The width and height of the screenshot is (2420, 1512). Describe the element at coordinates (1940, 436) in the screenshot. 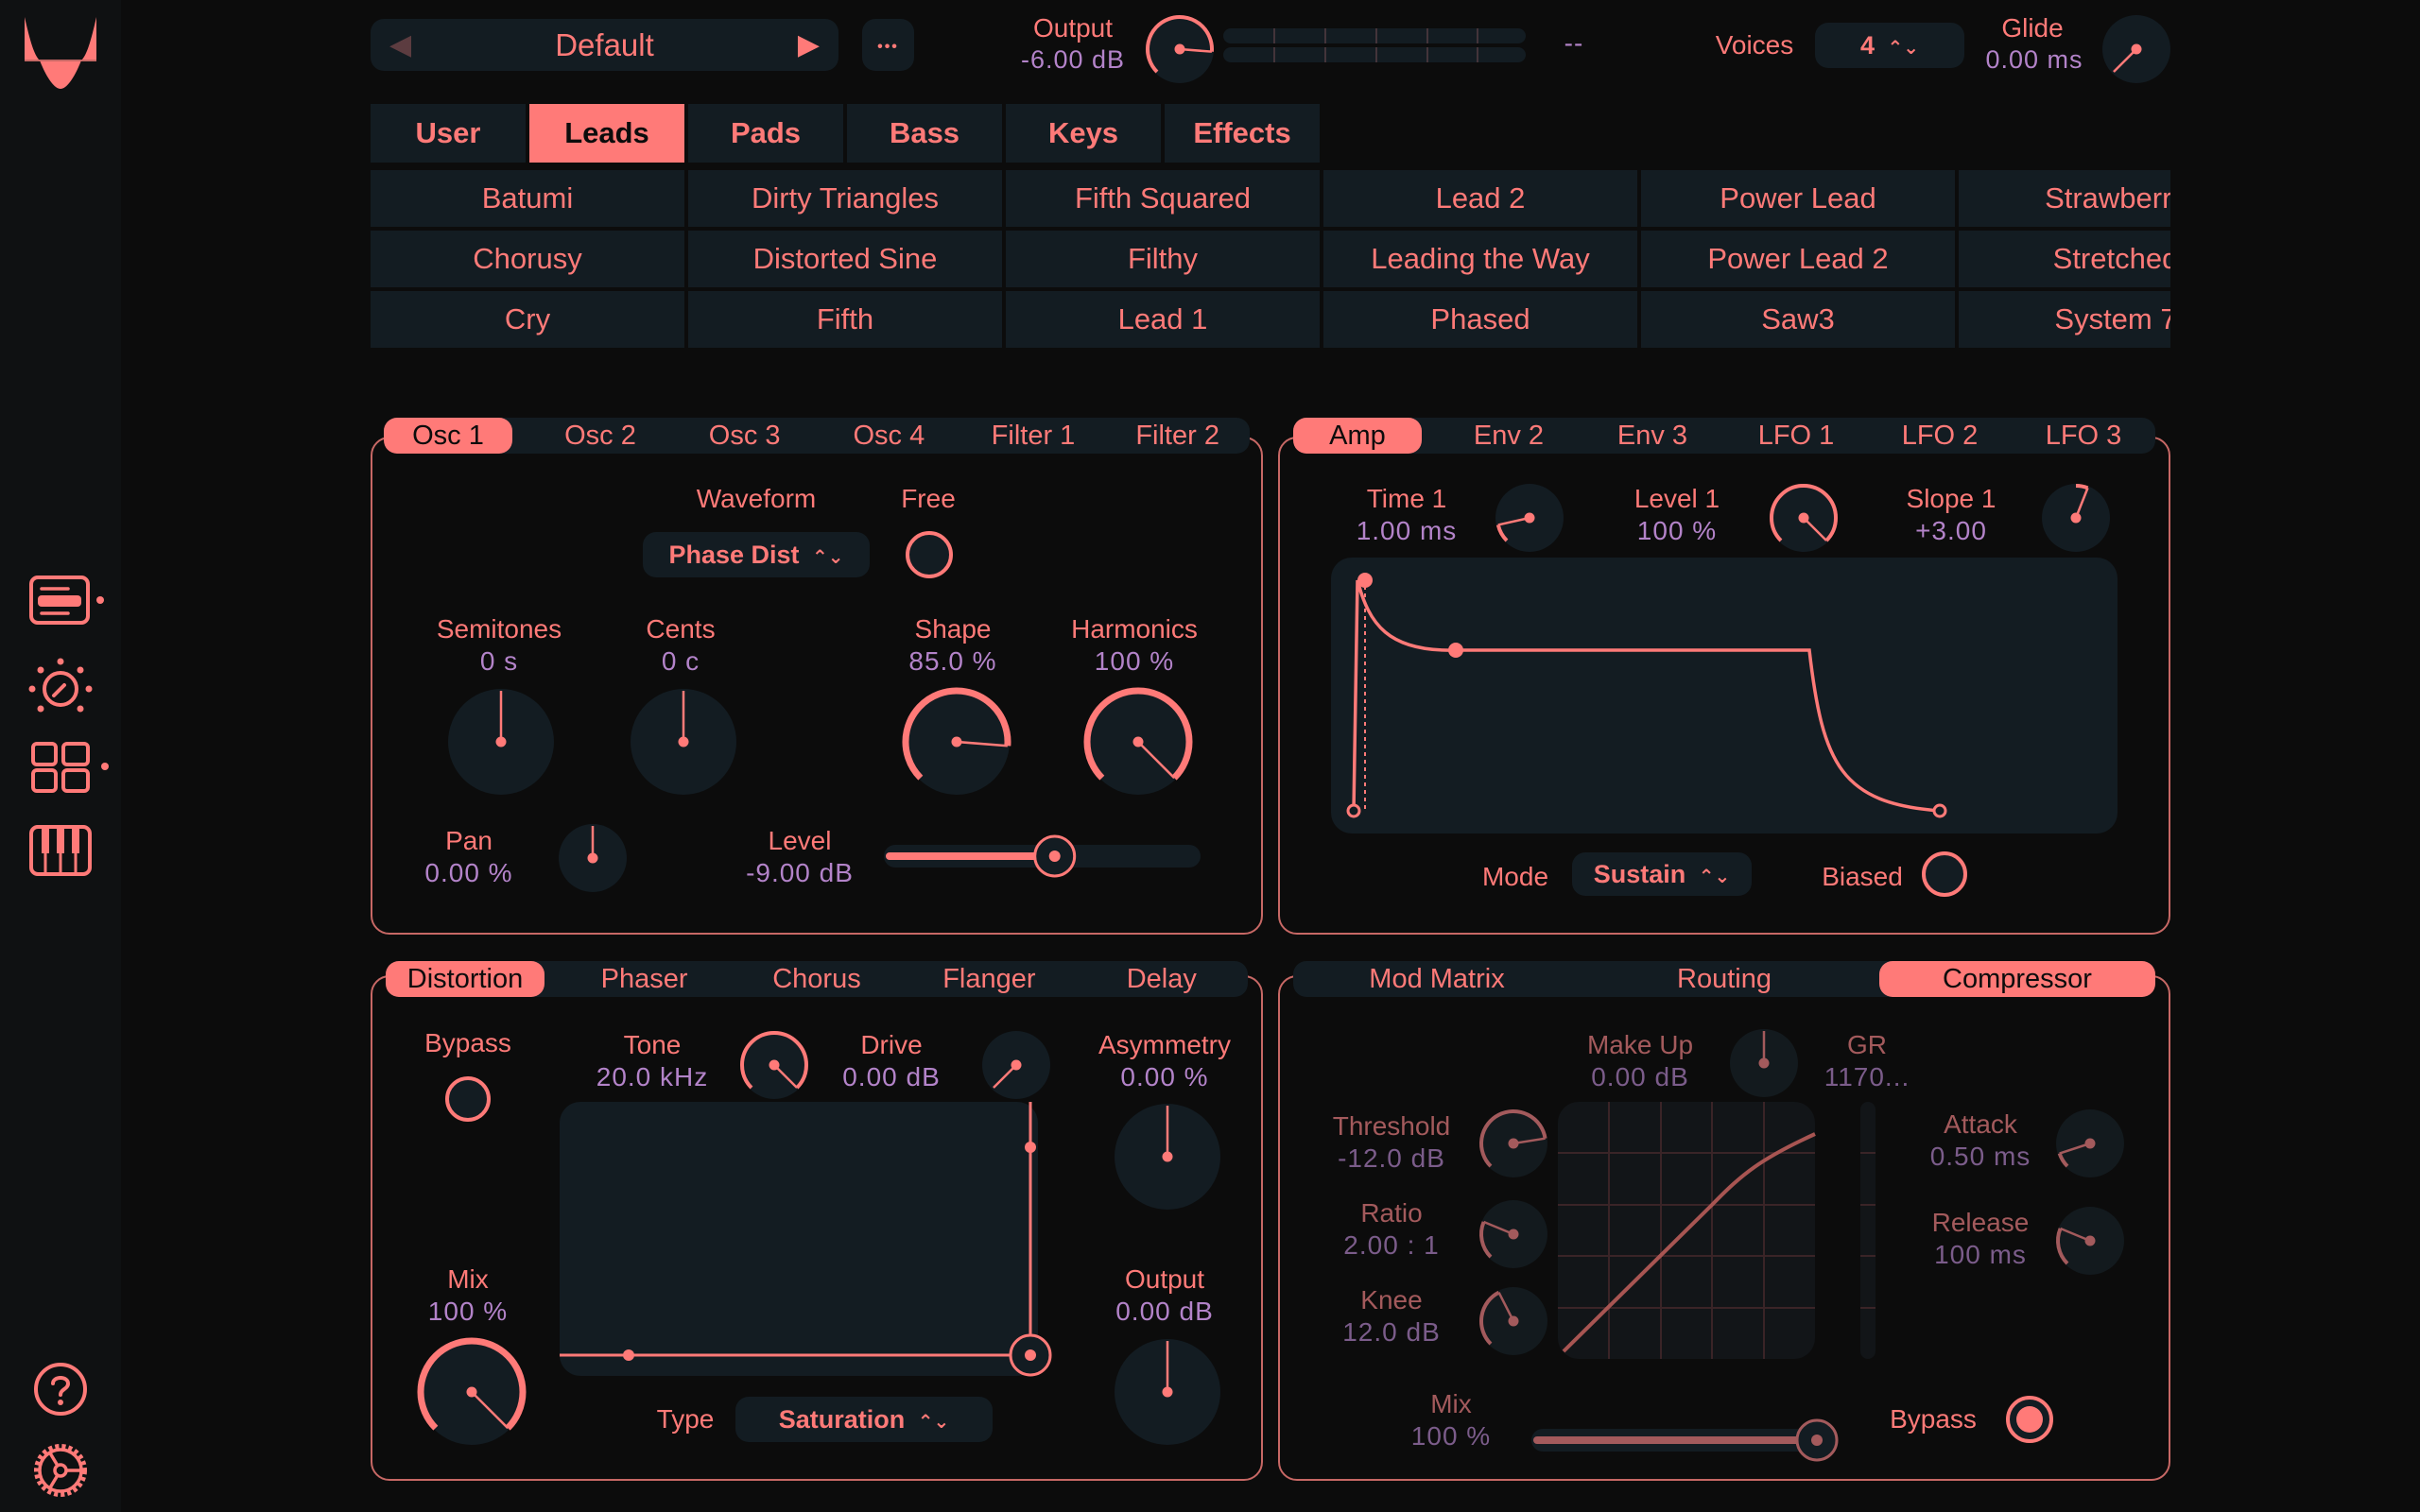

I see `tab-lfo-2: LFO 2` at that location.